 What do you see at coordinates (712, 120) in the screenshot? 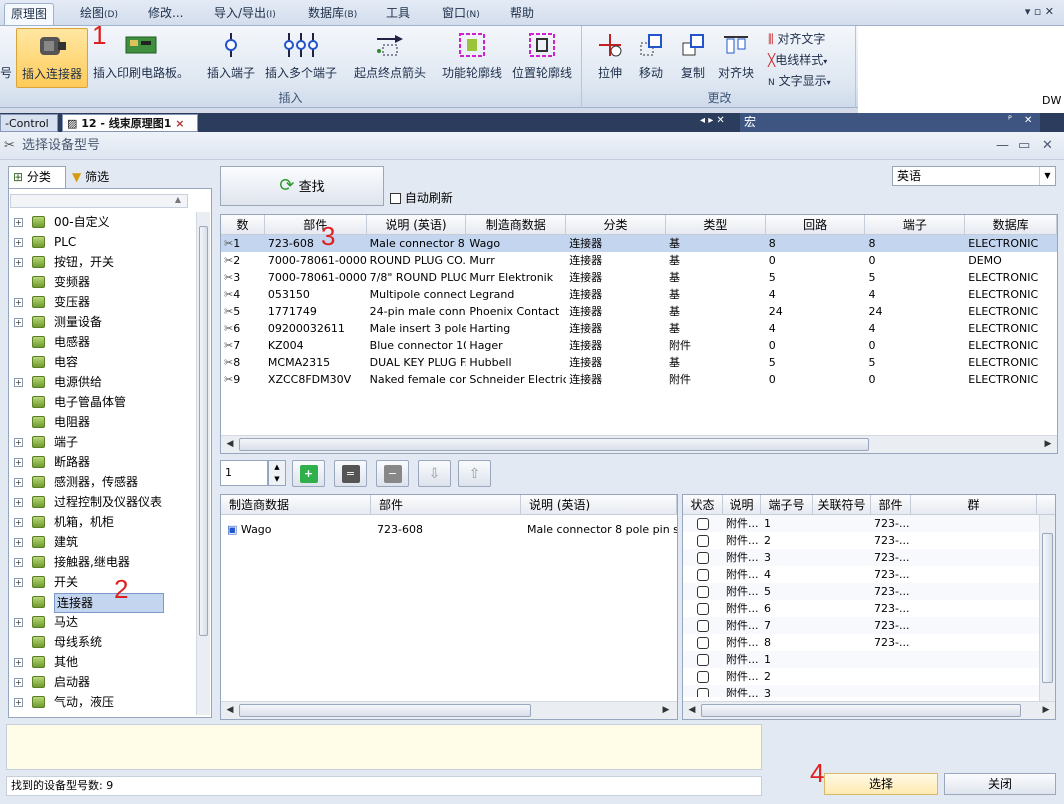
I see `tab-nav-arrows: ◂ ▸ ✕` at bounding box center [712, 120].